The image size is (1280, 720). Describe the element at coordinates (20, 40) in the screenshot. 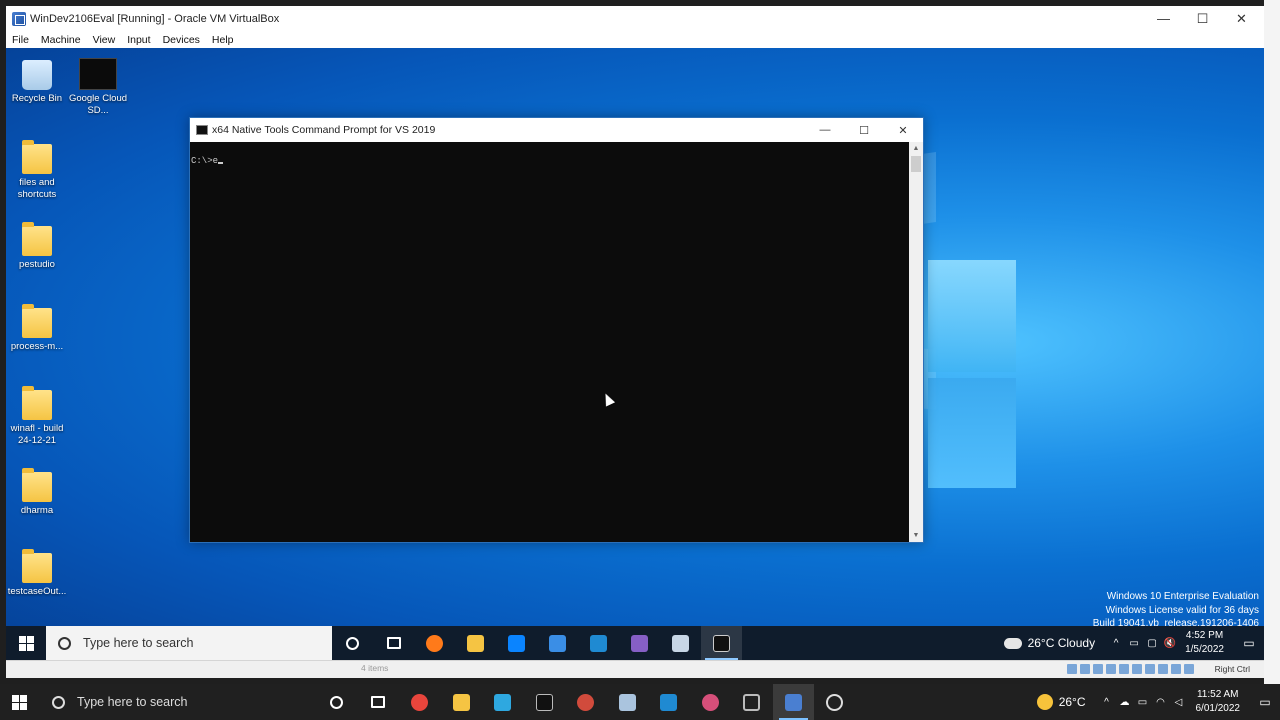

I see `menu-file: File` at that location.